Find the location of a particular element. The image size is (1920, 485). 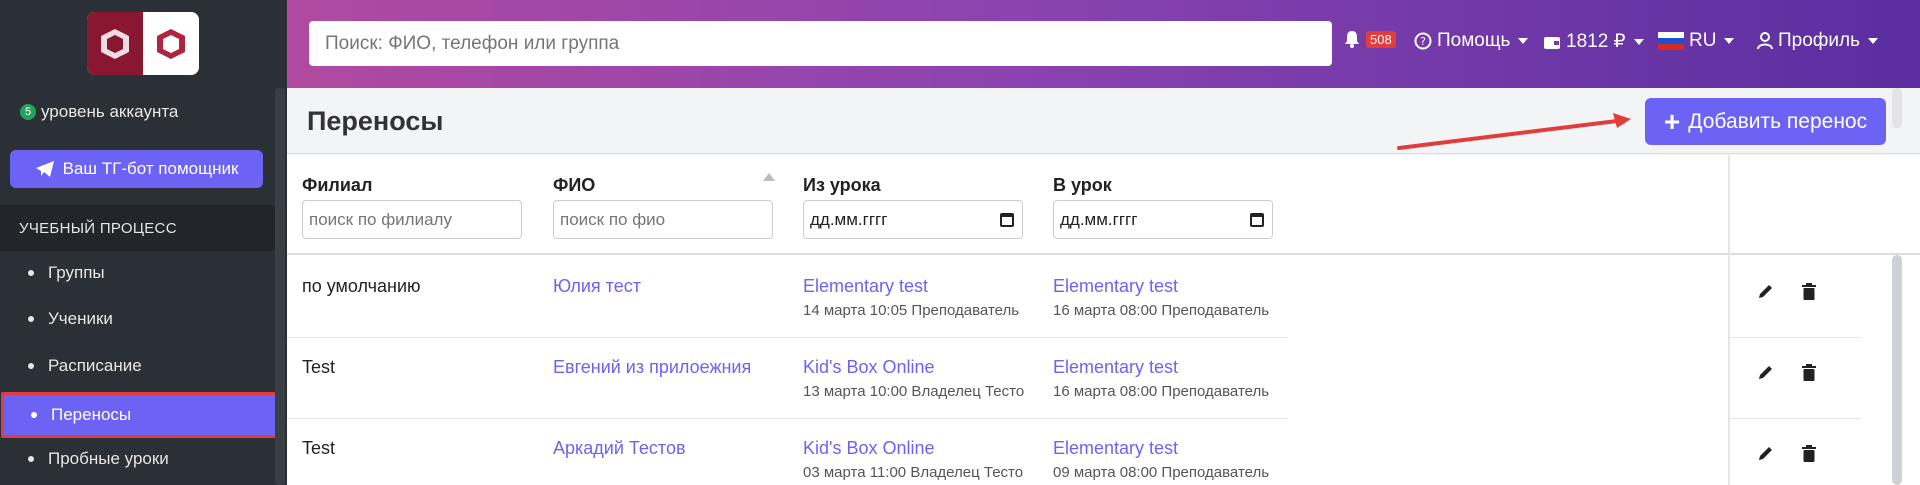

sidebar-item-groups: Группы is located at coordinates (137, 273).